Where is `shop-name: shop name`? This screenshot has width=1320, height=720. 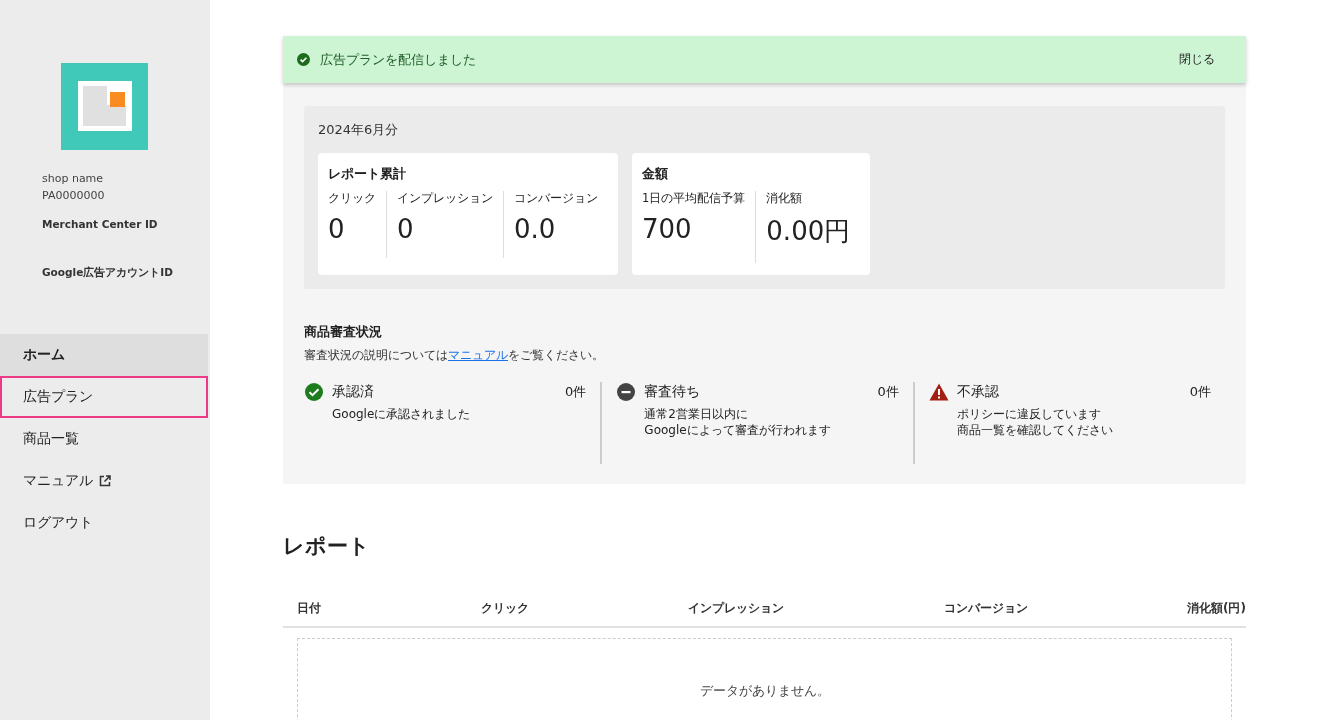
shop-name: shop name is located at coordinates (73, 179).